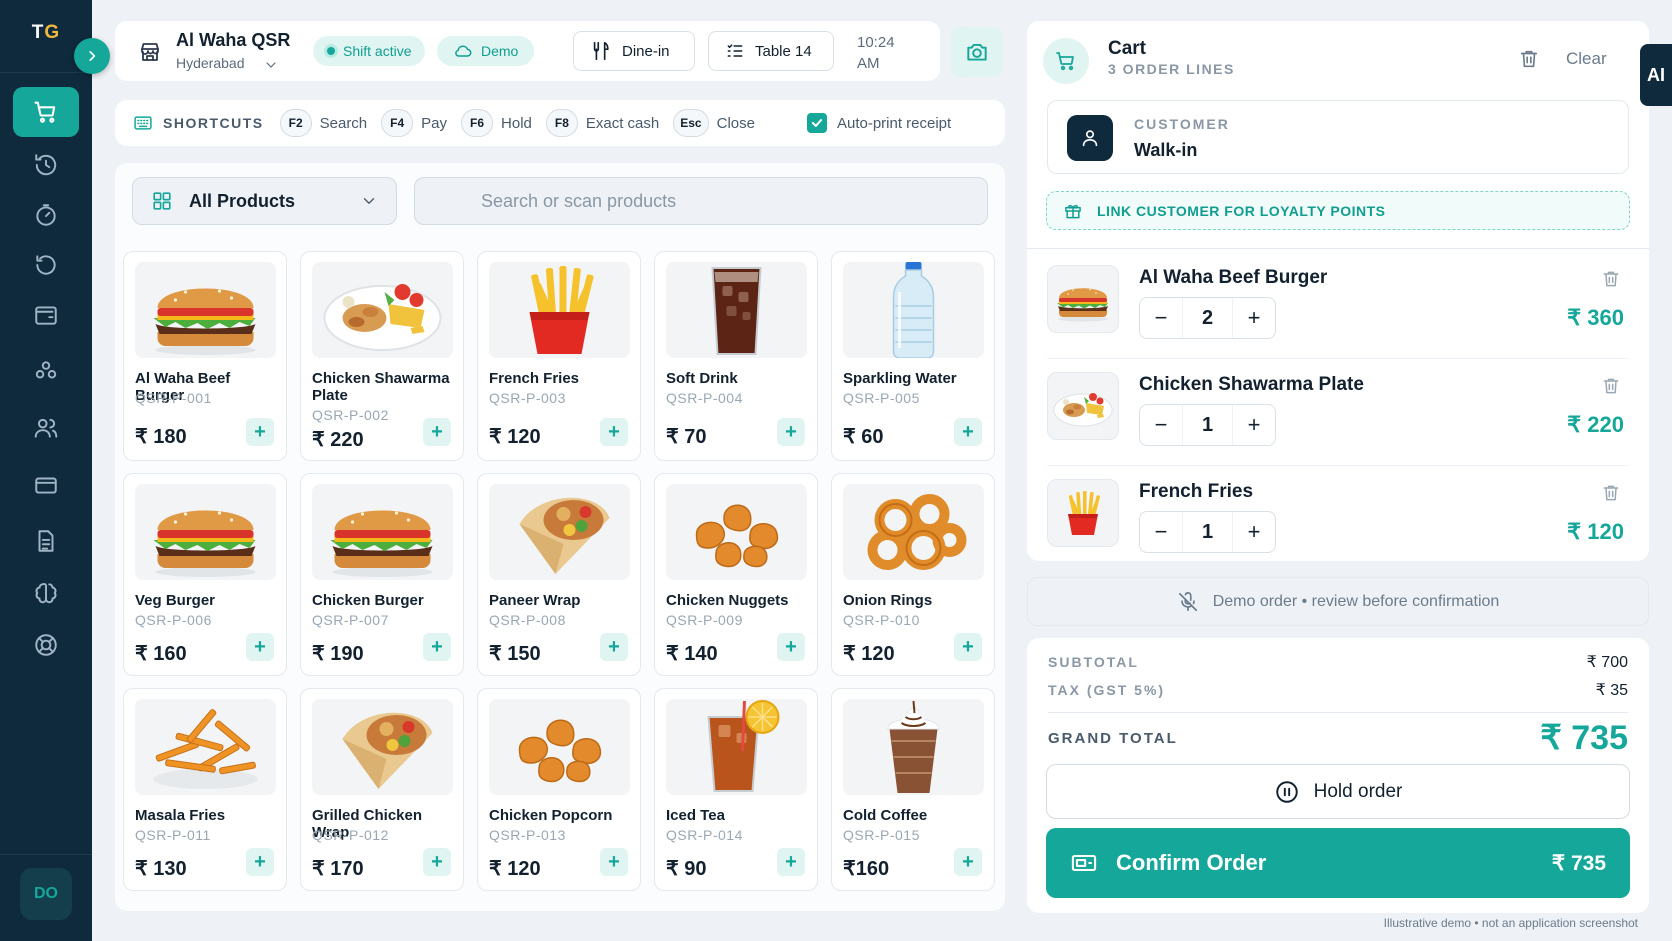 Image resolution: width=1672 pixels, height=941 pixels. Describe the element at coordinates (338, 869) in the screenshot. I see `product-price: ₹ 170` at that location.